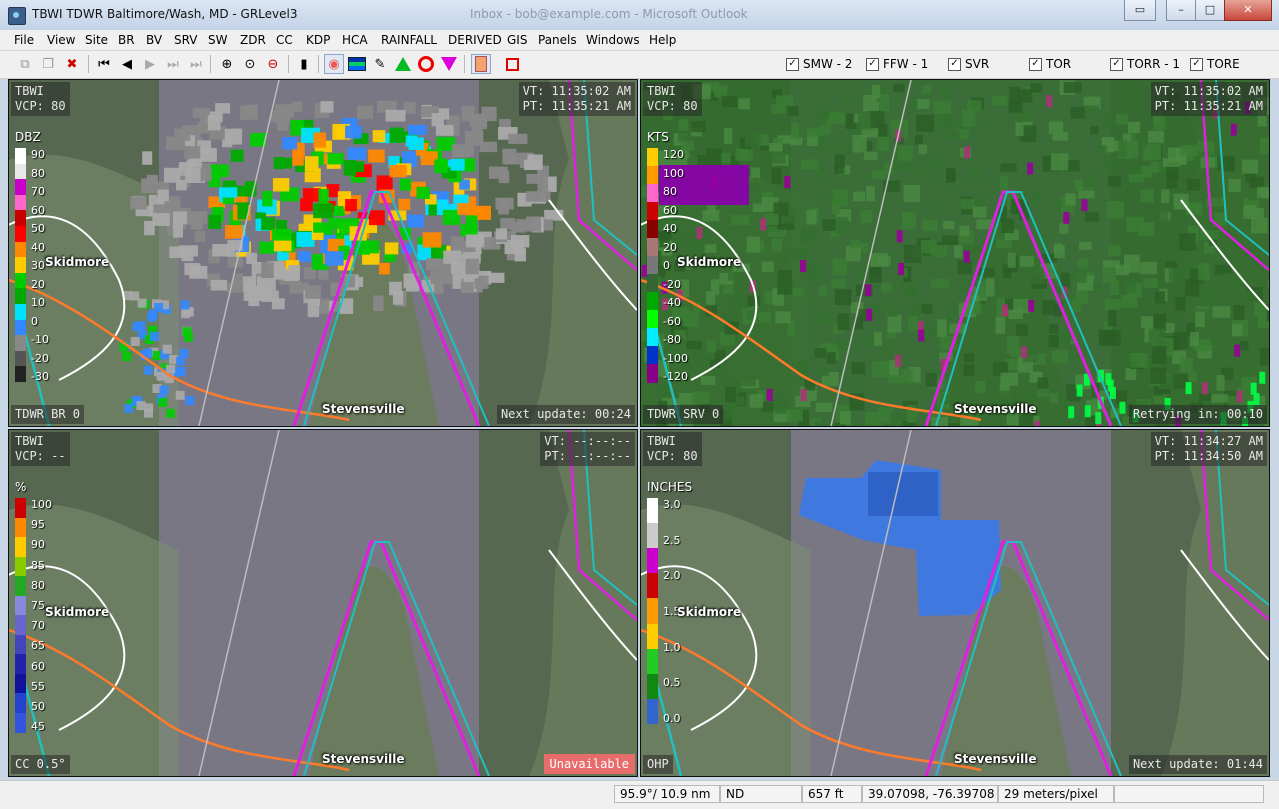  I want to click on previous-frame-icon: ◀, so click(127, 64).